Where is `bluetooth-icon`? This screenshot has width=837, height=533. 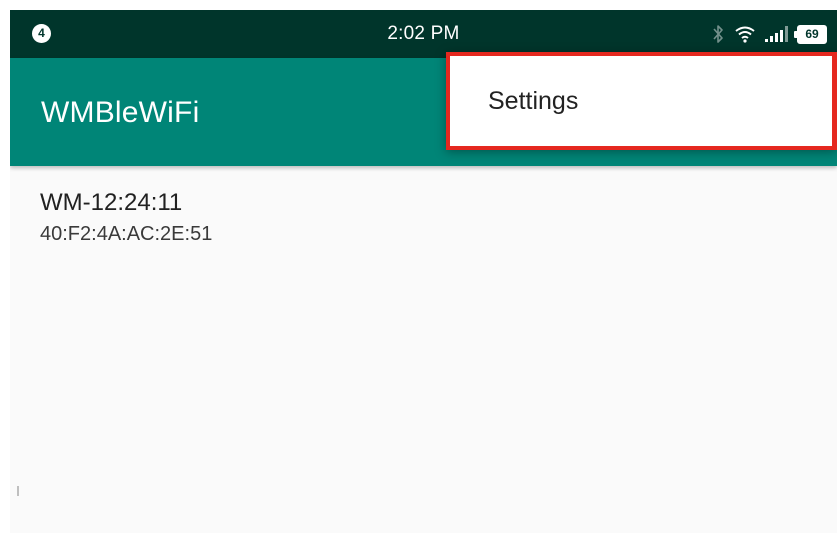 bluetooth-icon is located at coordinates (718, 34).